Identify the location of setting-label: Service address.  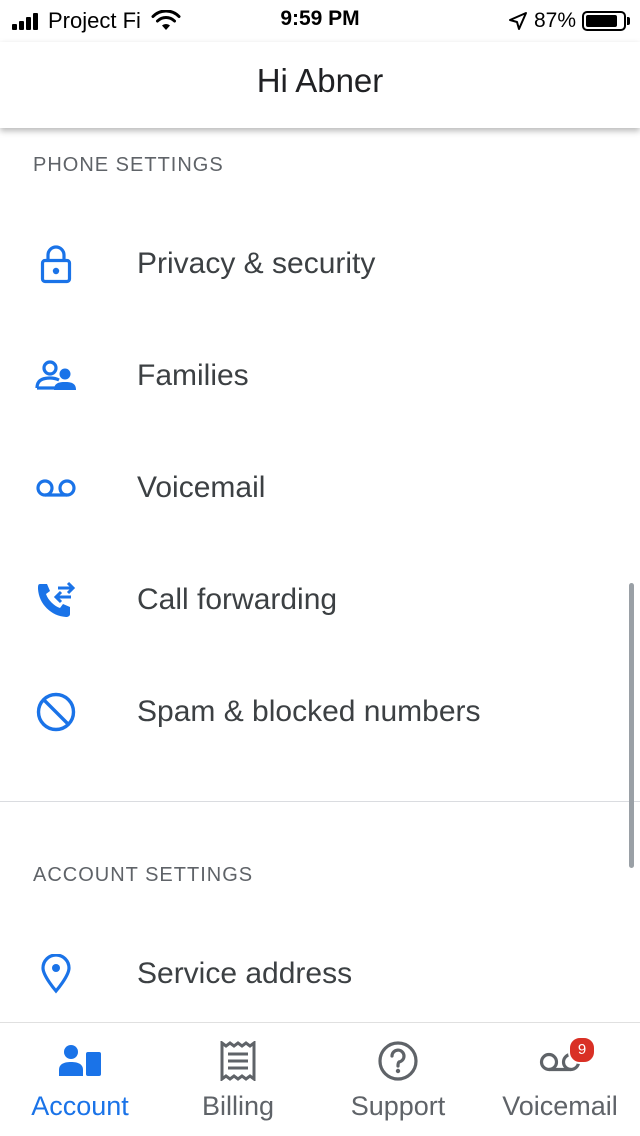
(245, 973).